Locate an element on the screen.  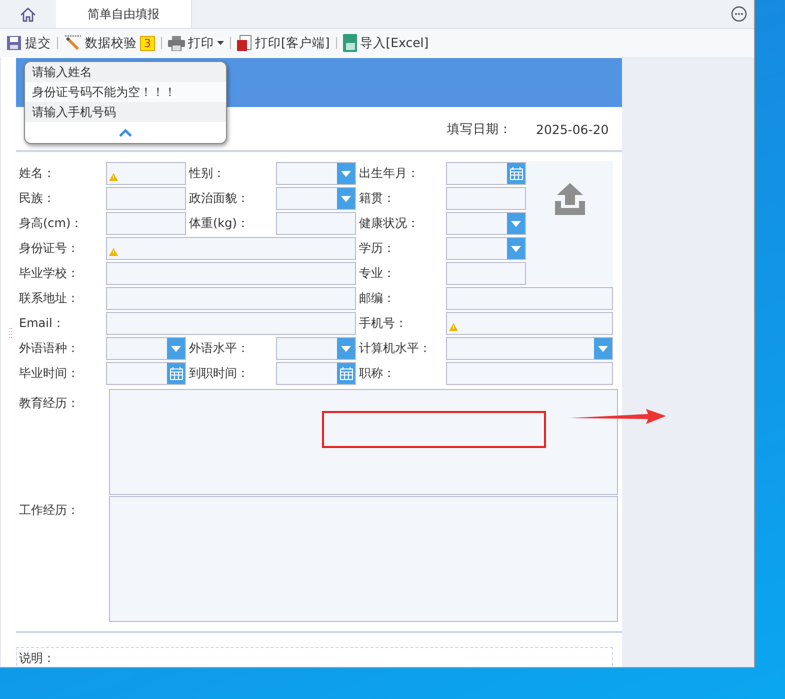
photo-upload-area is located at coordinates (569, 223).